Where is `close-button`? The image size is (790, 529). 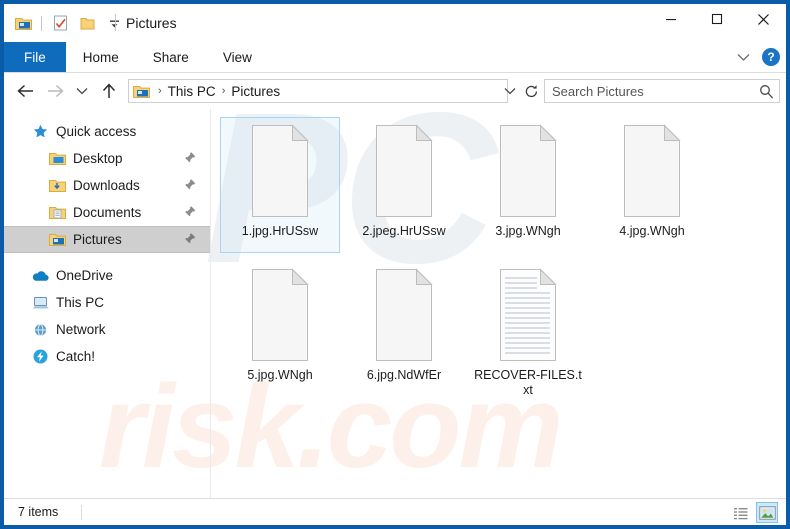 close-button is located at coordinates (763, 19).